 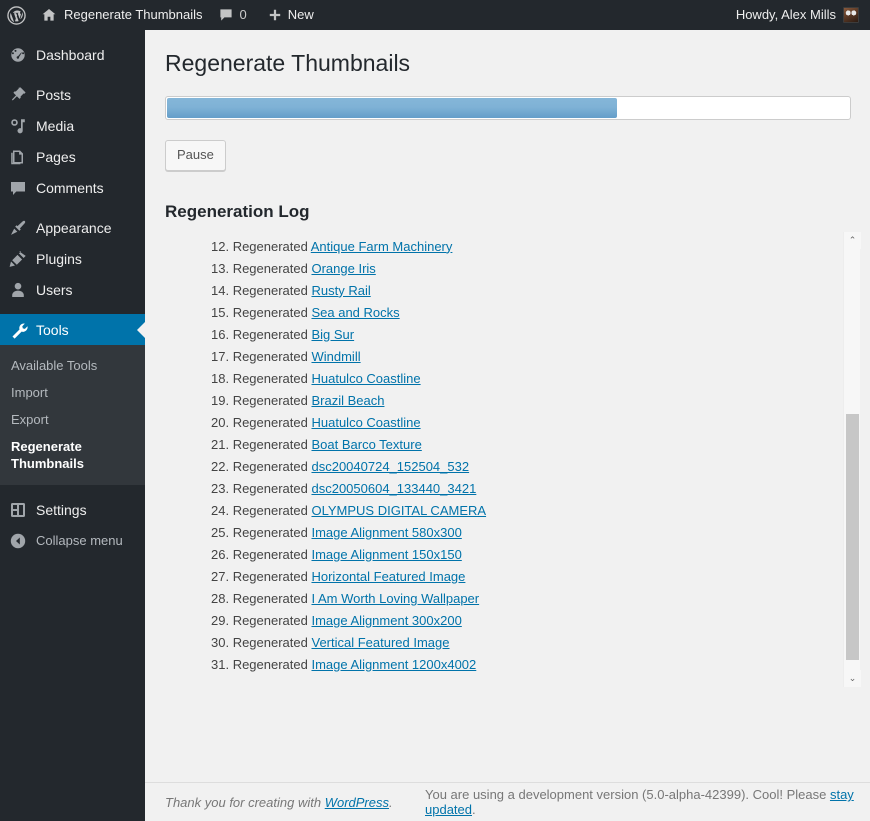 I want to click on log-item-link: Image Alignment 300x200, so click(x=386, y=620).